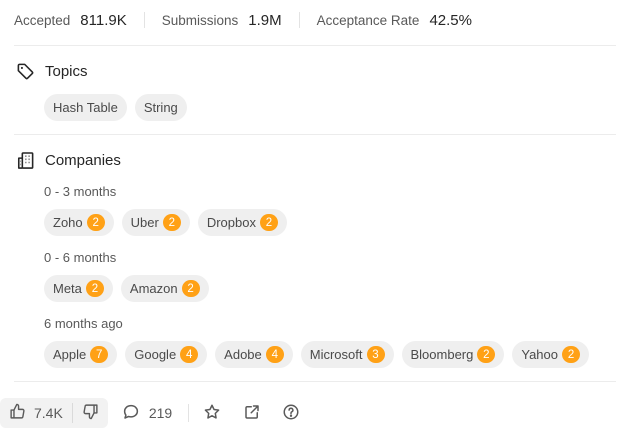 The image size is (617, 429). I want to click on company-name: Google, so click(155, 354).